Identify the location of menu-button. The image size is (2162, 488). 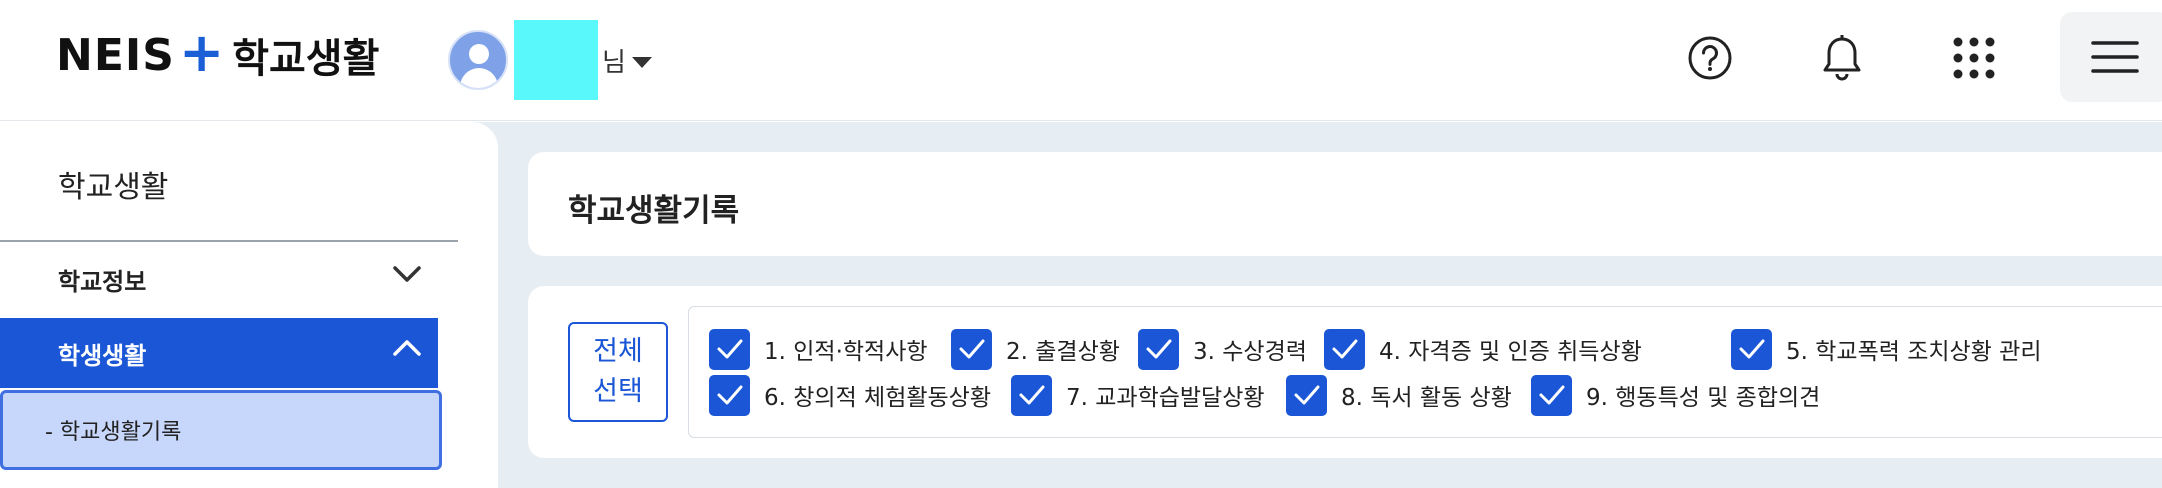
(2111, 57).